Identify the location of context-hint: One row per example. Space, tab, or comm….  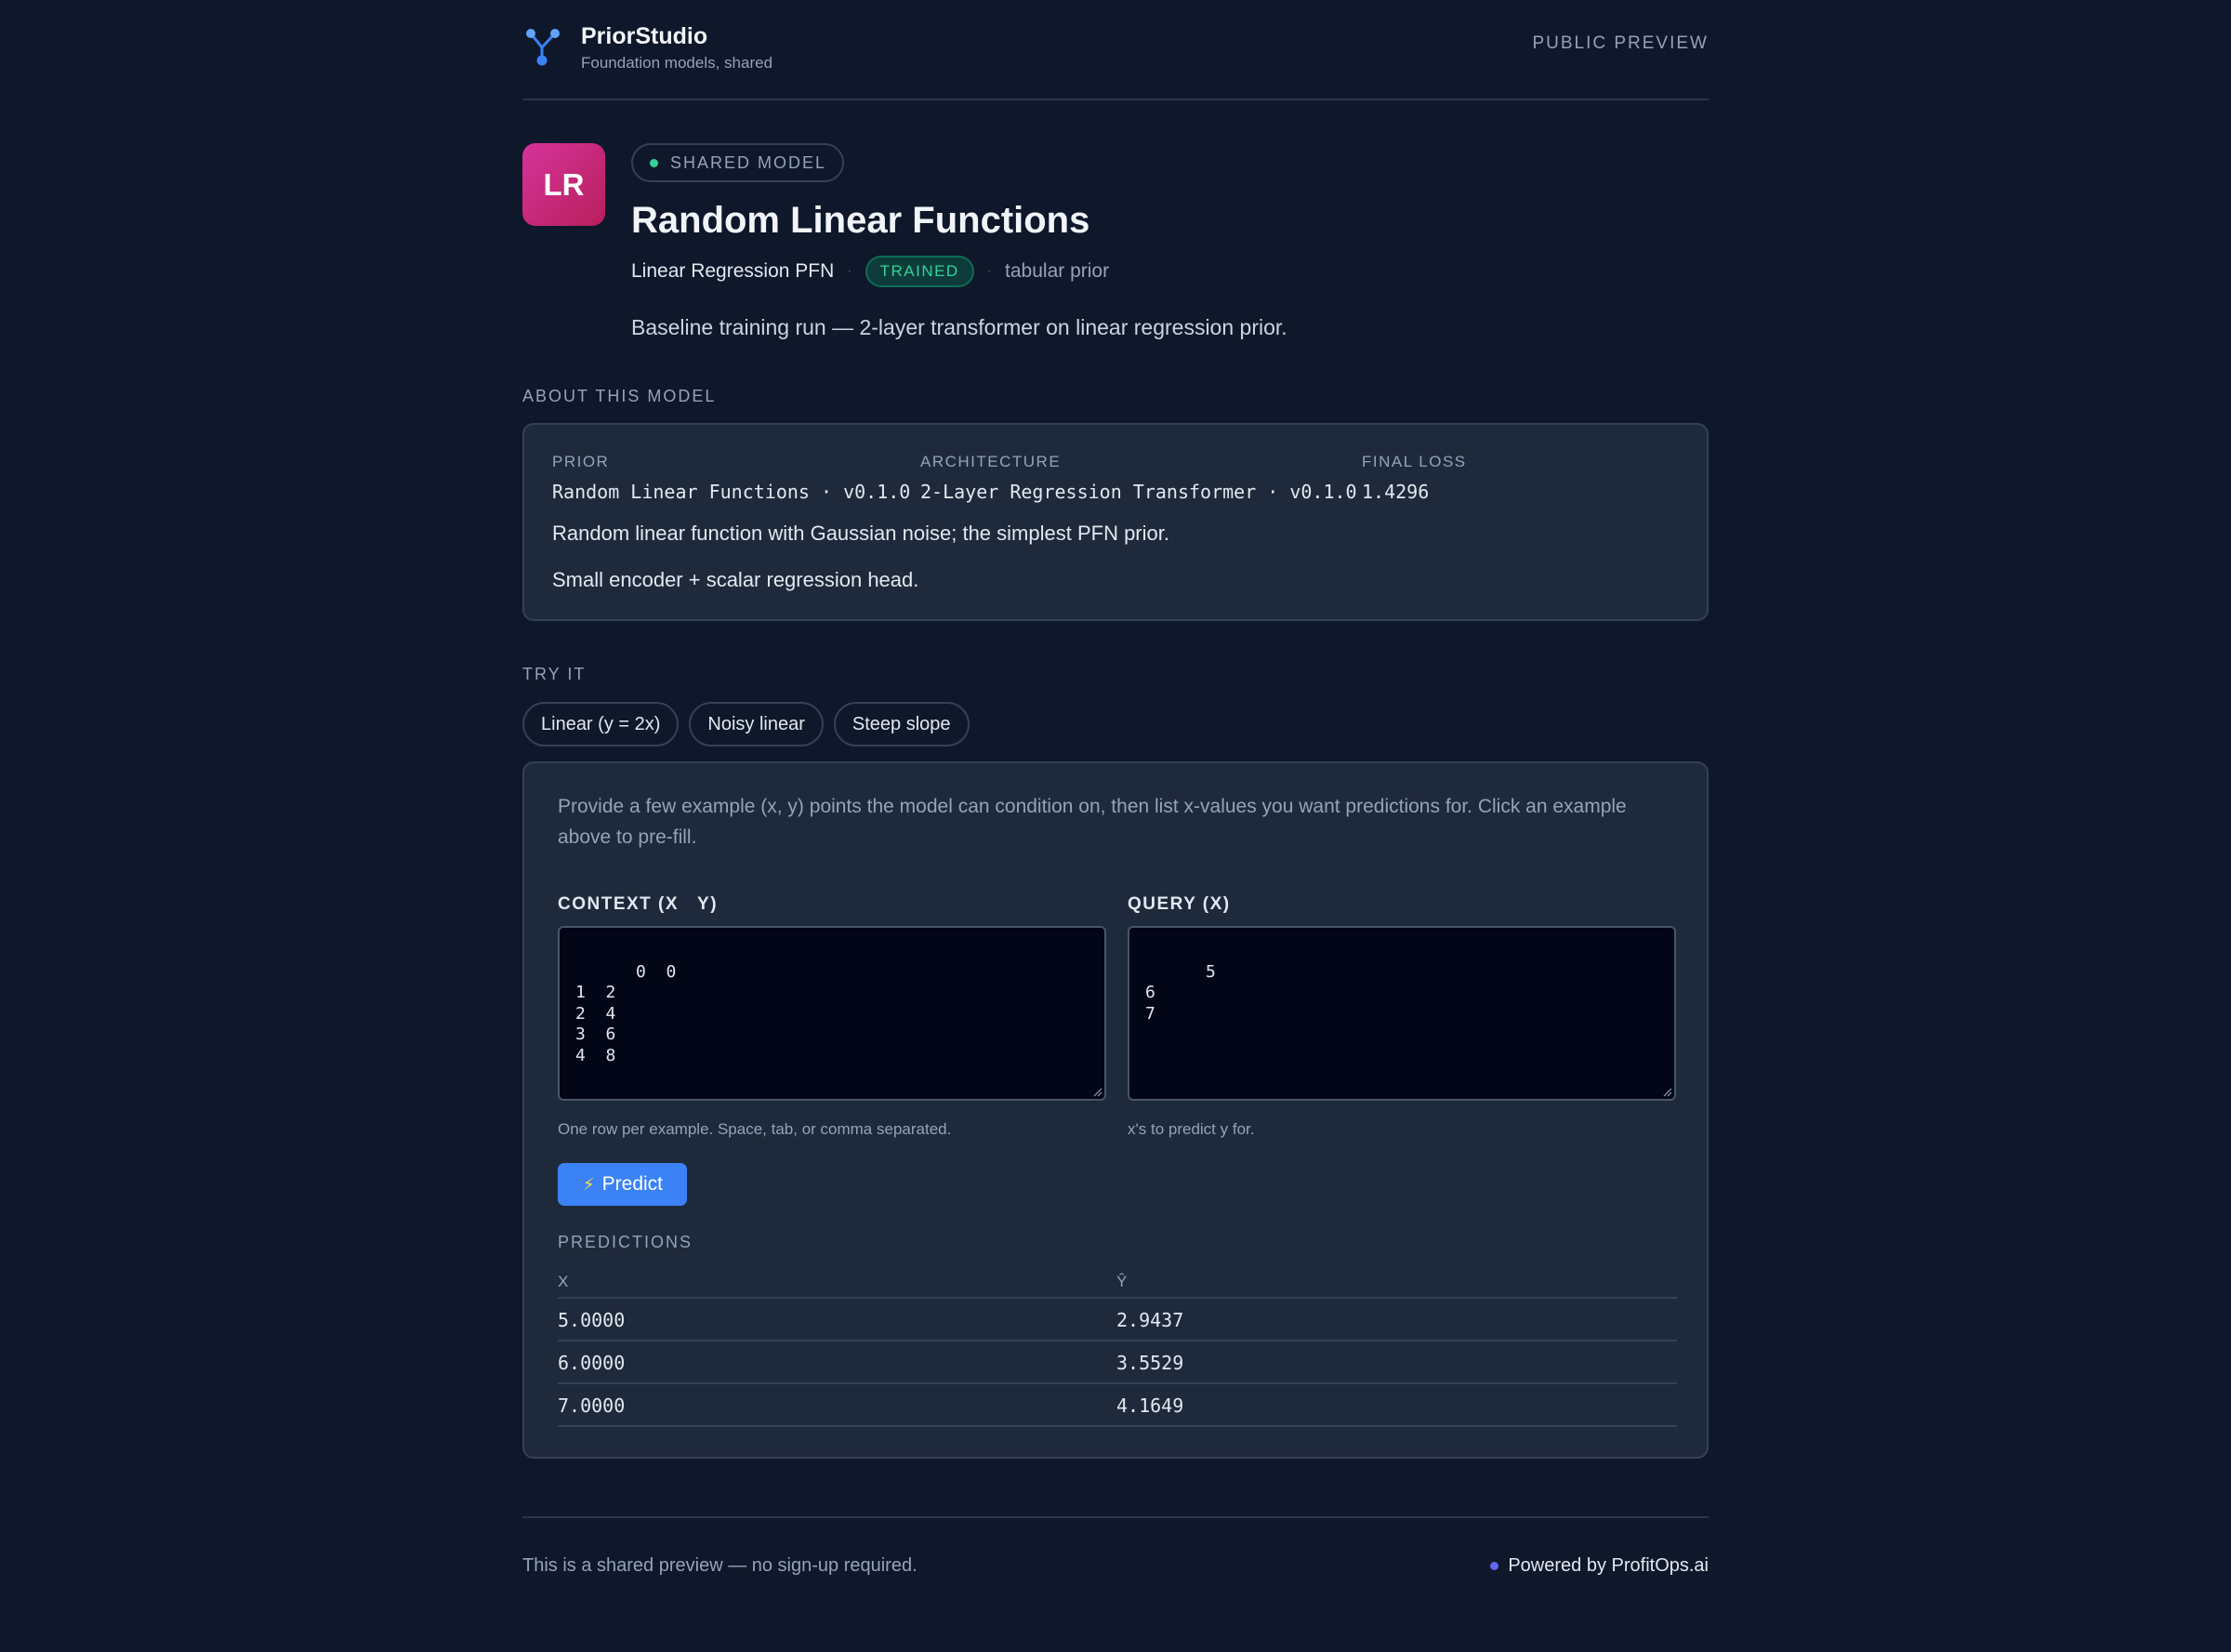
(755, 1129).